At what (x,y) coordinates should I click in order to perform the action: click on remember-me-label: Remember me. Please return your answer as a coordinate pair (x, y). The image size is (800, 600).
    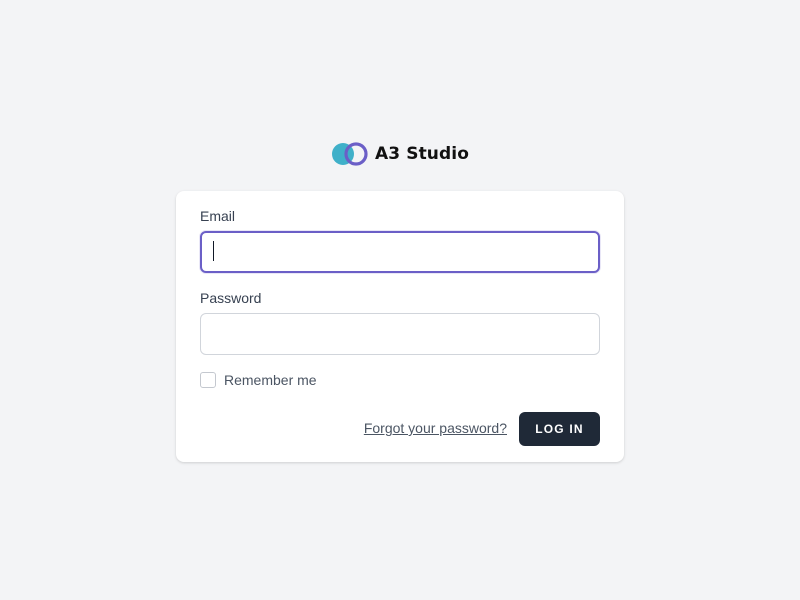
    Looking at the image, I should click on (270, 380).